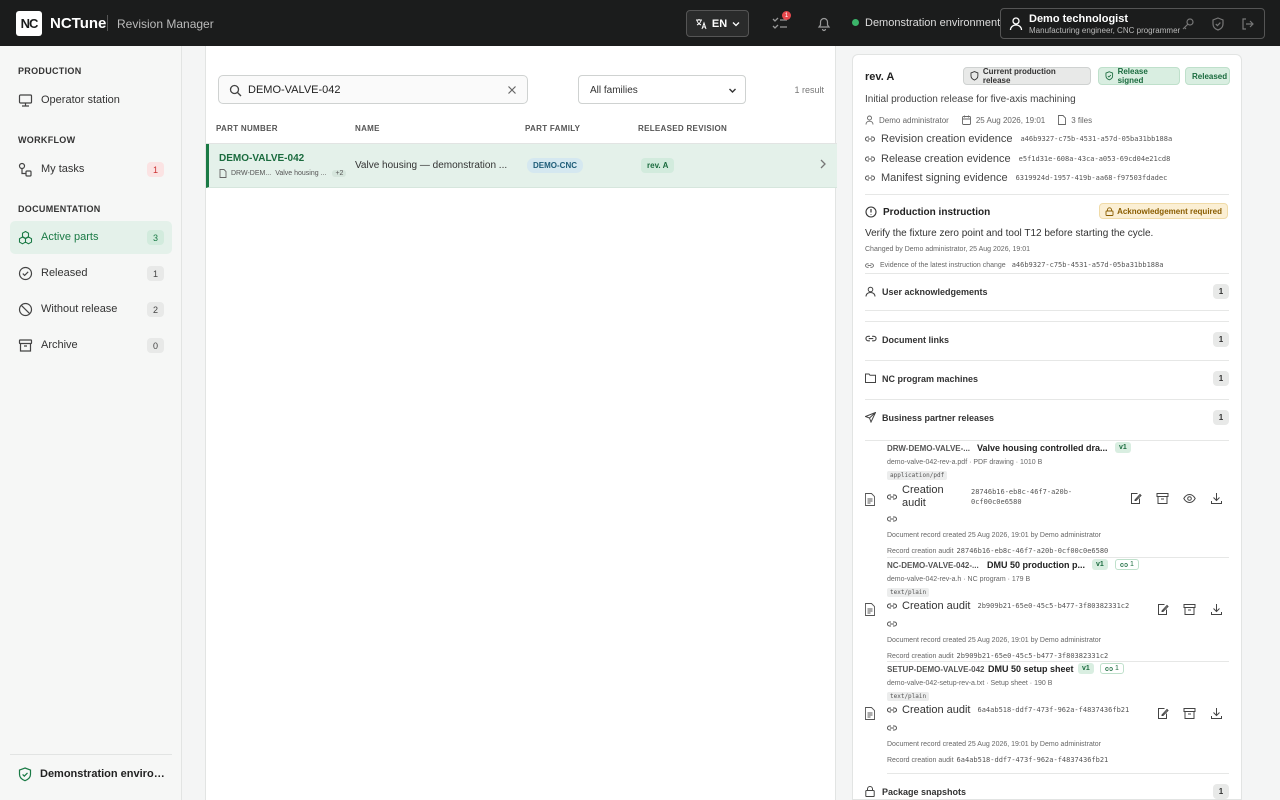 This screenshot has height=800, width=1280. I want to click on sidebar-item-operator-station: Operator station, so click(91, 100).